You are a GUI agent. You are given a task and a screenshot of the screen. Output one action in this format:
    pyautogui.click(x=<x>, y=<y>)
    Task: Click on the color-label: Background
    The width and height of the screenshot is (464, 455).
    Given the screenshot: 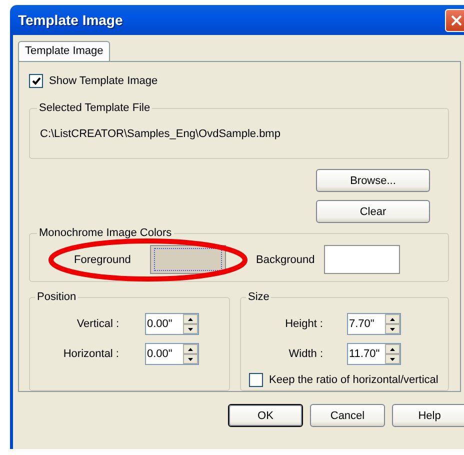 What is the action you would take?
    pyautogui.click(x=286, y=260)
    